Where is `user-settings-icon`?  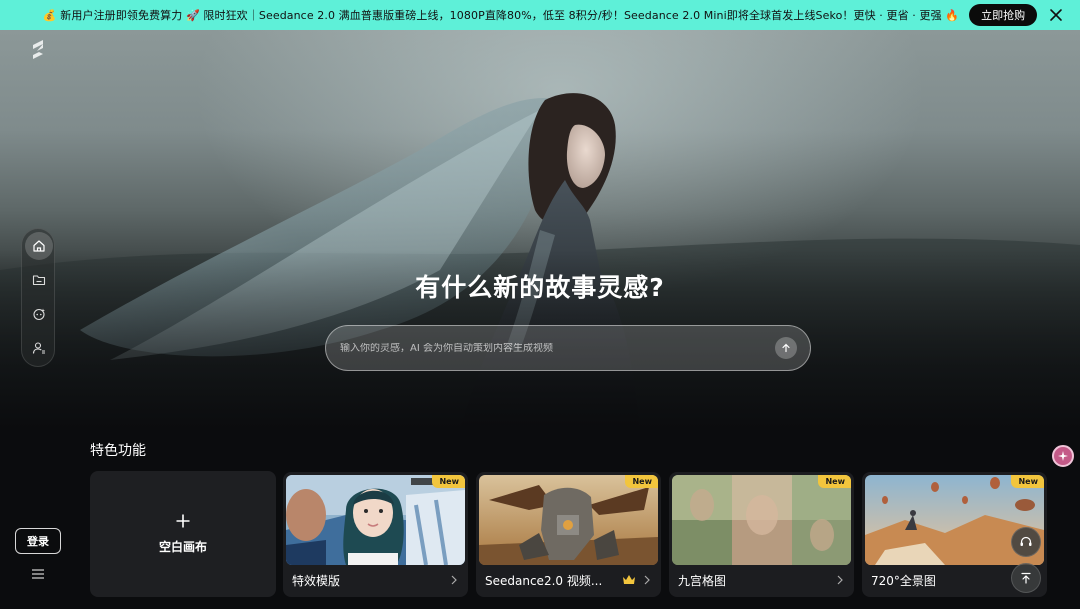 user-settings-icon is located at coordinates (38, 348).